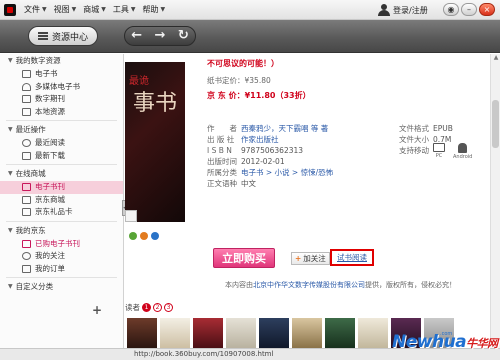 This screenshot has height=360, width=500. I want to click on sidebar-item-label: 最新下载, so click(50, 155).